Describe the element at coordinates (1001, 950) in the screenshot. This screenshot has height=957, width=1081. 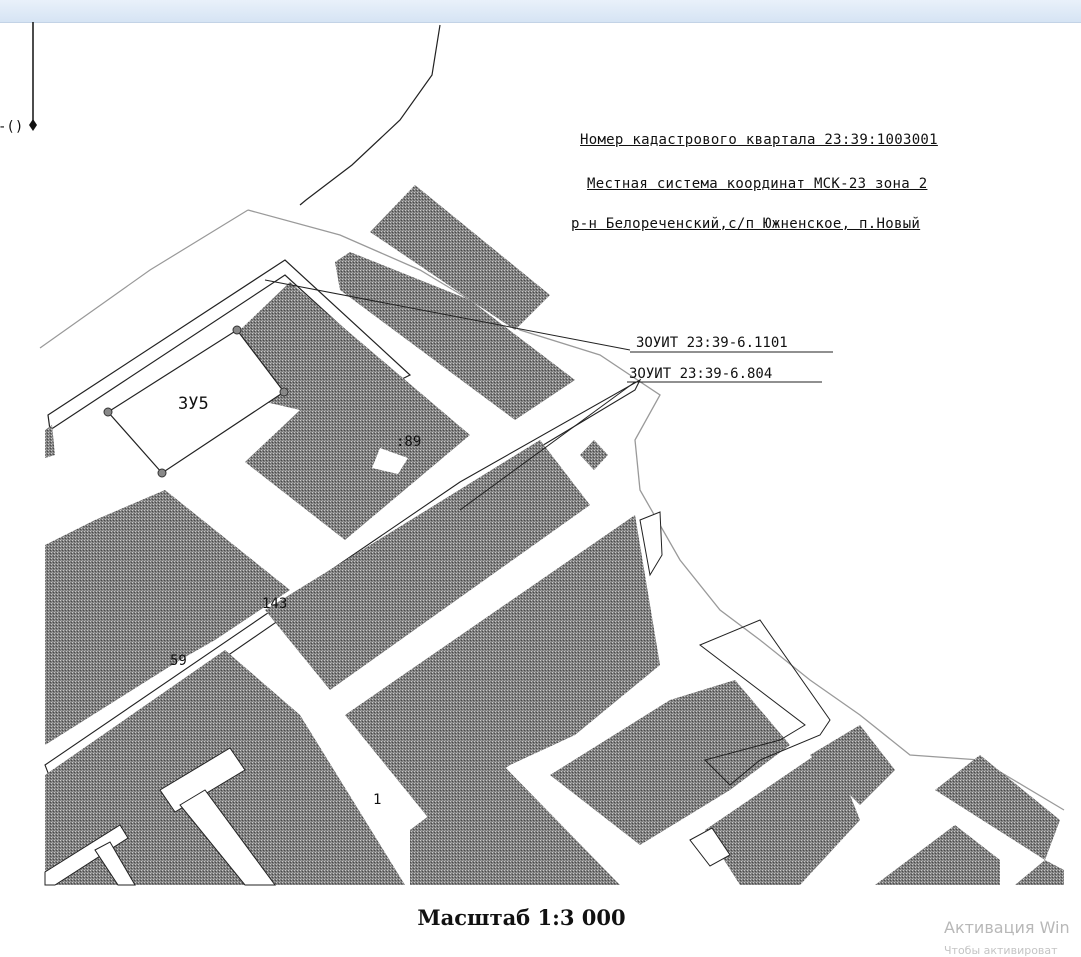
I see `windows-activation-hint: Чтобы активироват` at that location.